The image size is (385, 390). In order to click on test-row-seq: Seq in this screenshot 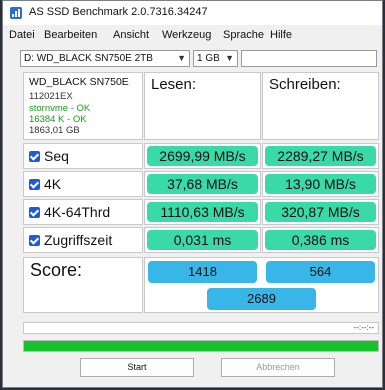, I will do `click(83, 156)`.